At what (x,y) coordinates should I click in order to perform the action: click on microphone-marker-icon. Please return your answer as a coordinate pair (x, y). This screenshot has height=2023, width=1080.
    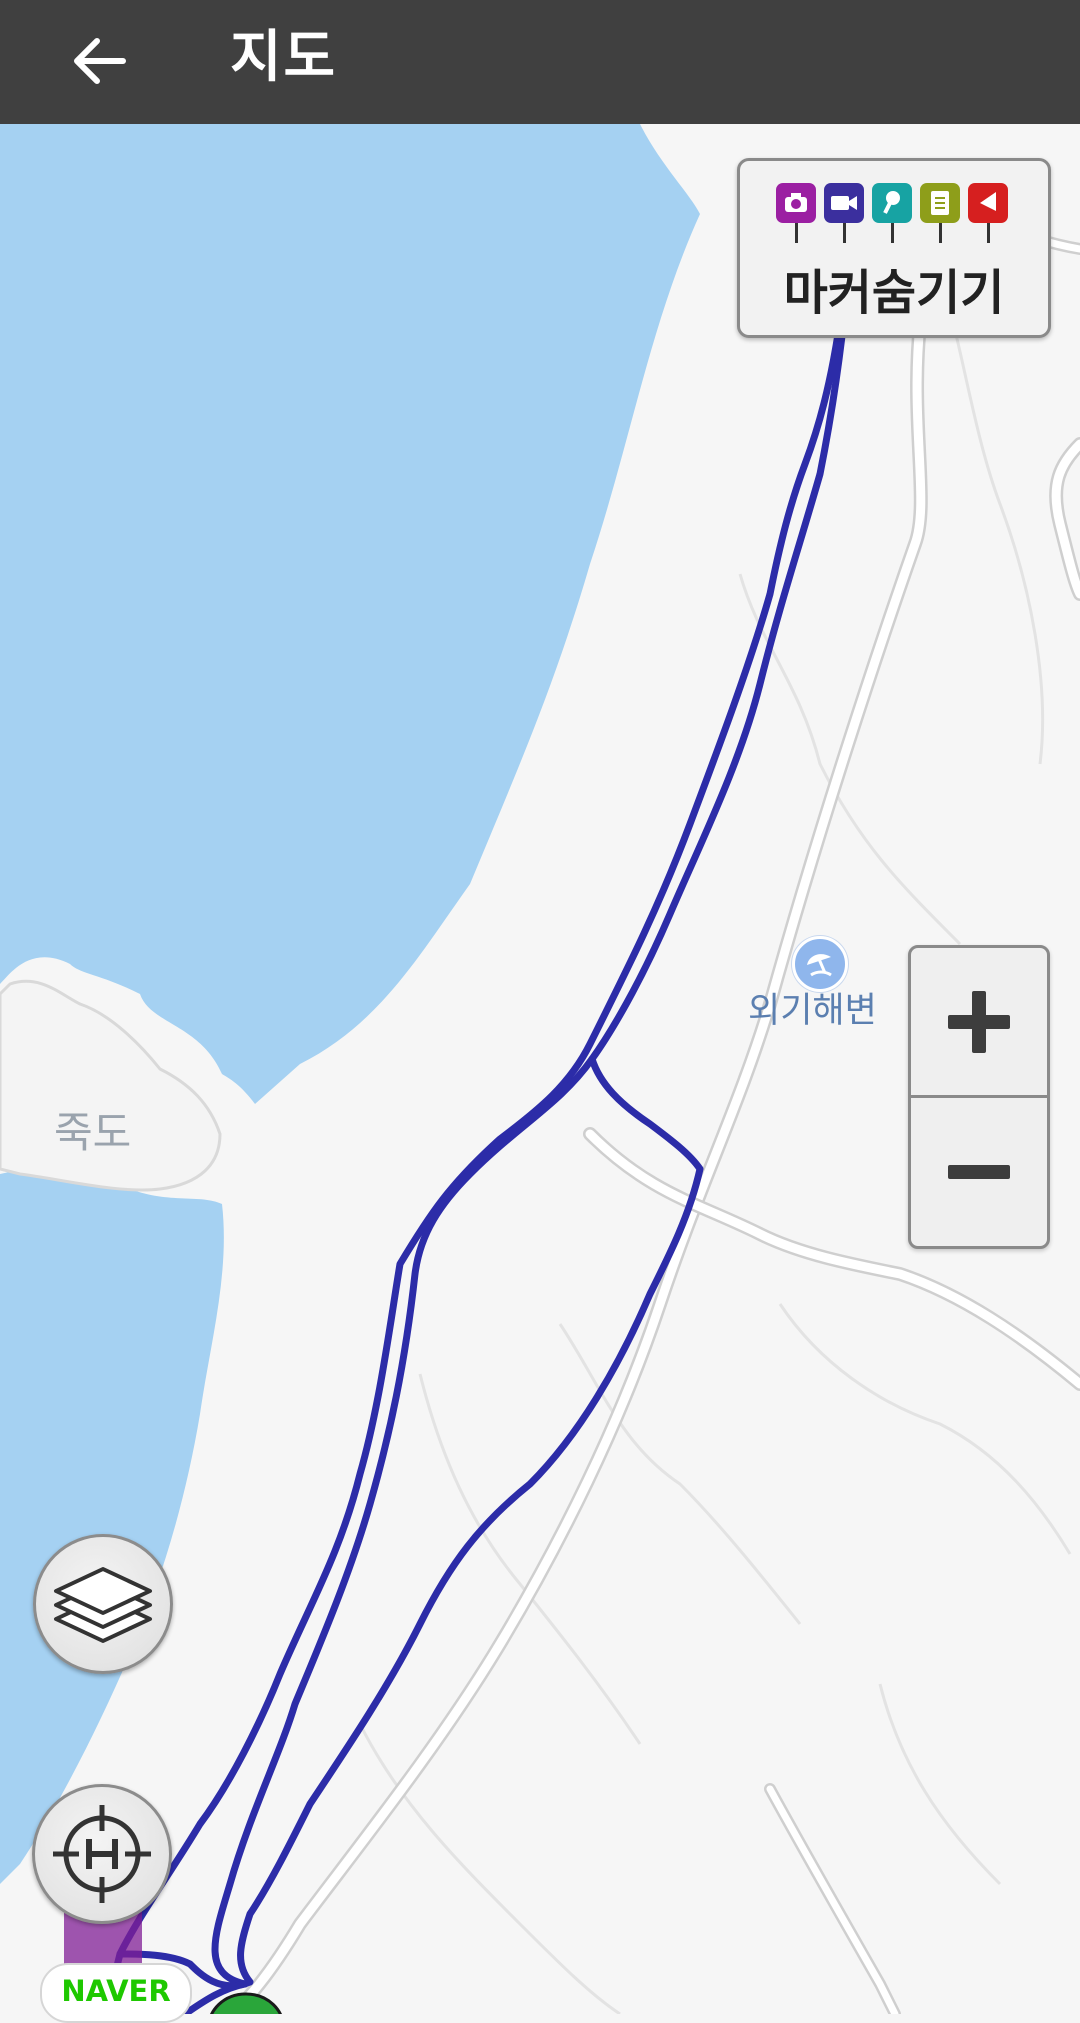
    Looking at the image, I should click on (892, 214).